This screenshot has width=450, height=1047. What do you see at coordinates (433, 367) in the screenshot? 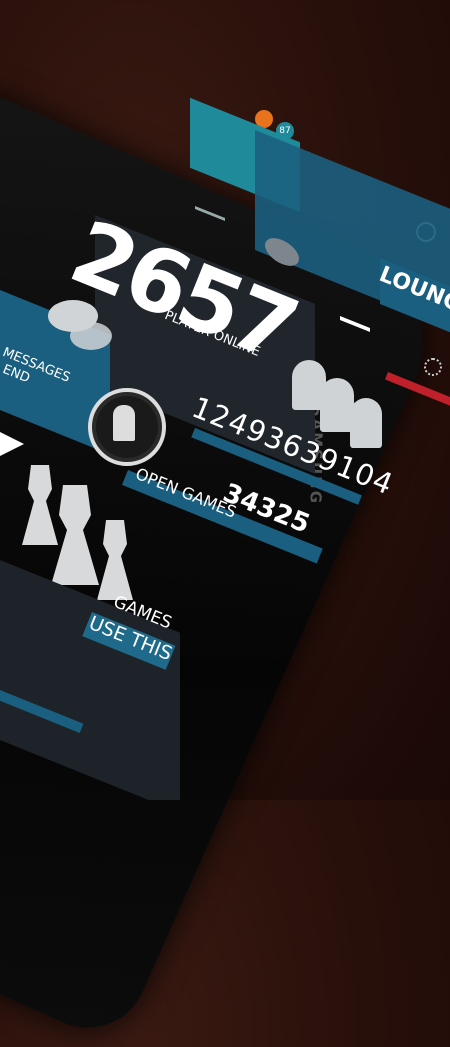
I see `settings-icon` at bounding box center [433, 367].